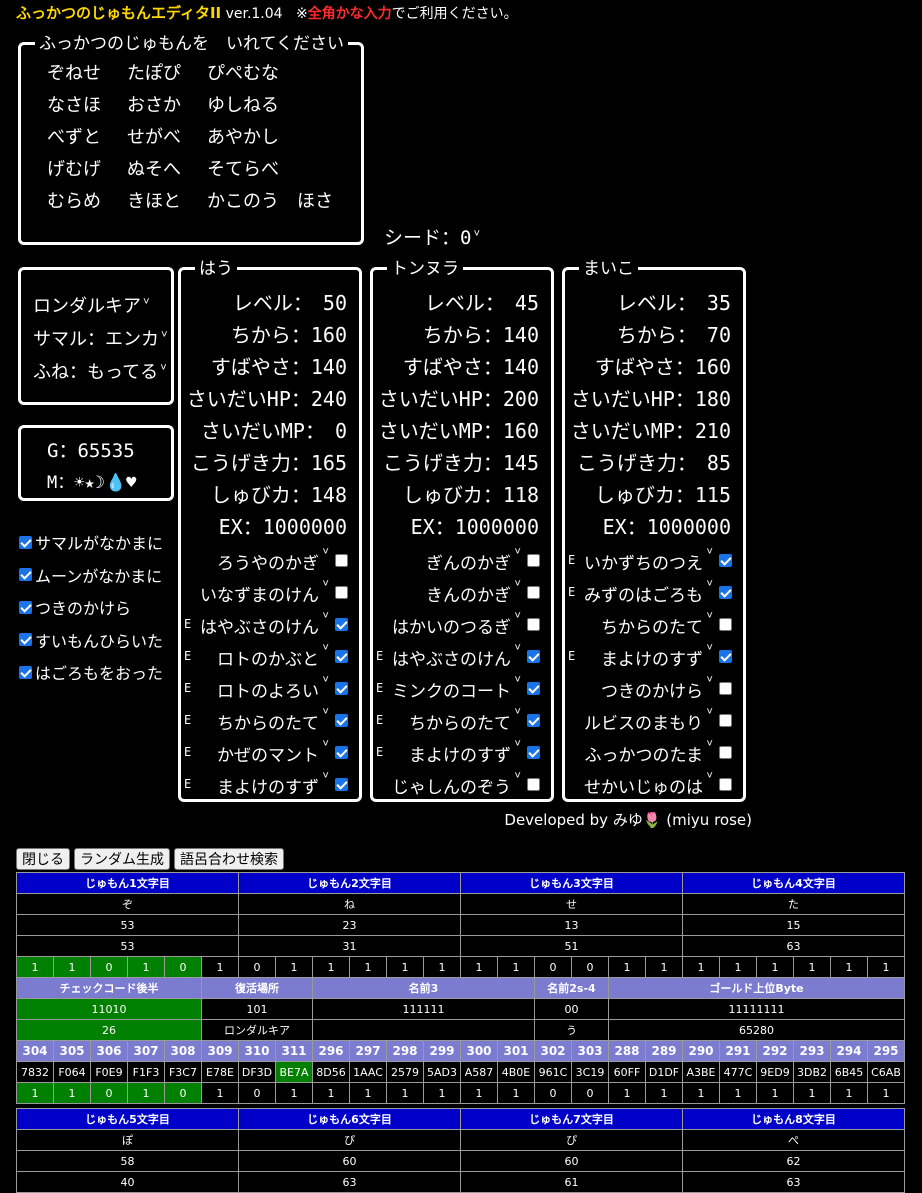 This screenshot has width=922, height=1193. I want to click on character-stat: さいだいHP：200, so click(459, 397).